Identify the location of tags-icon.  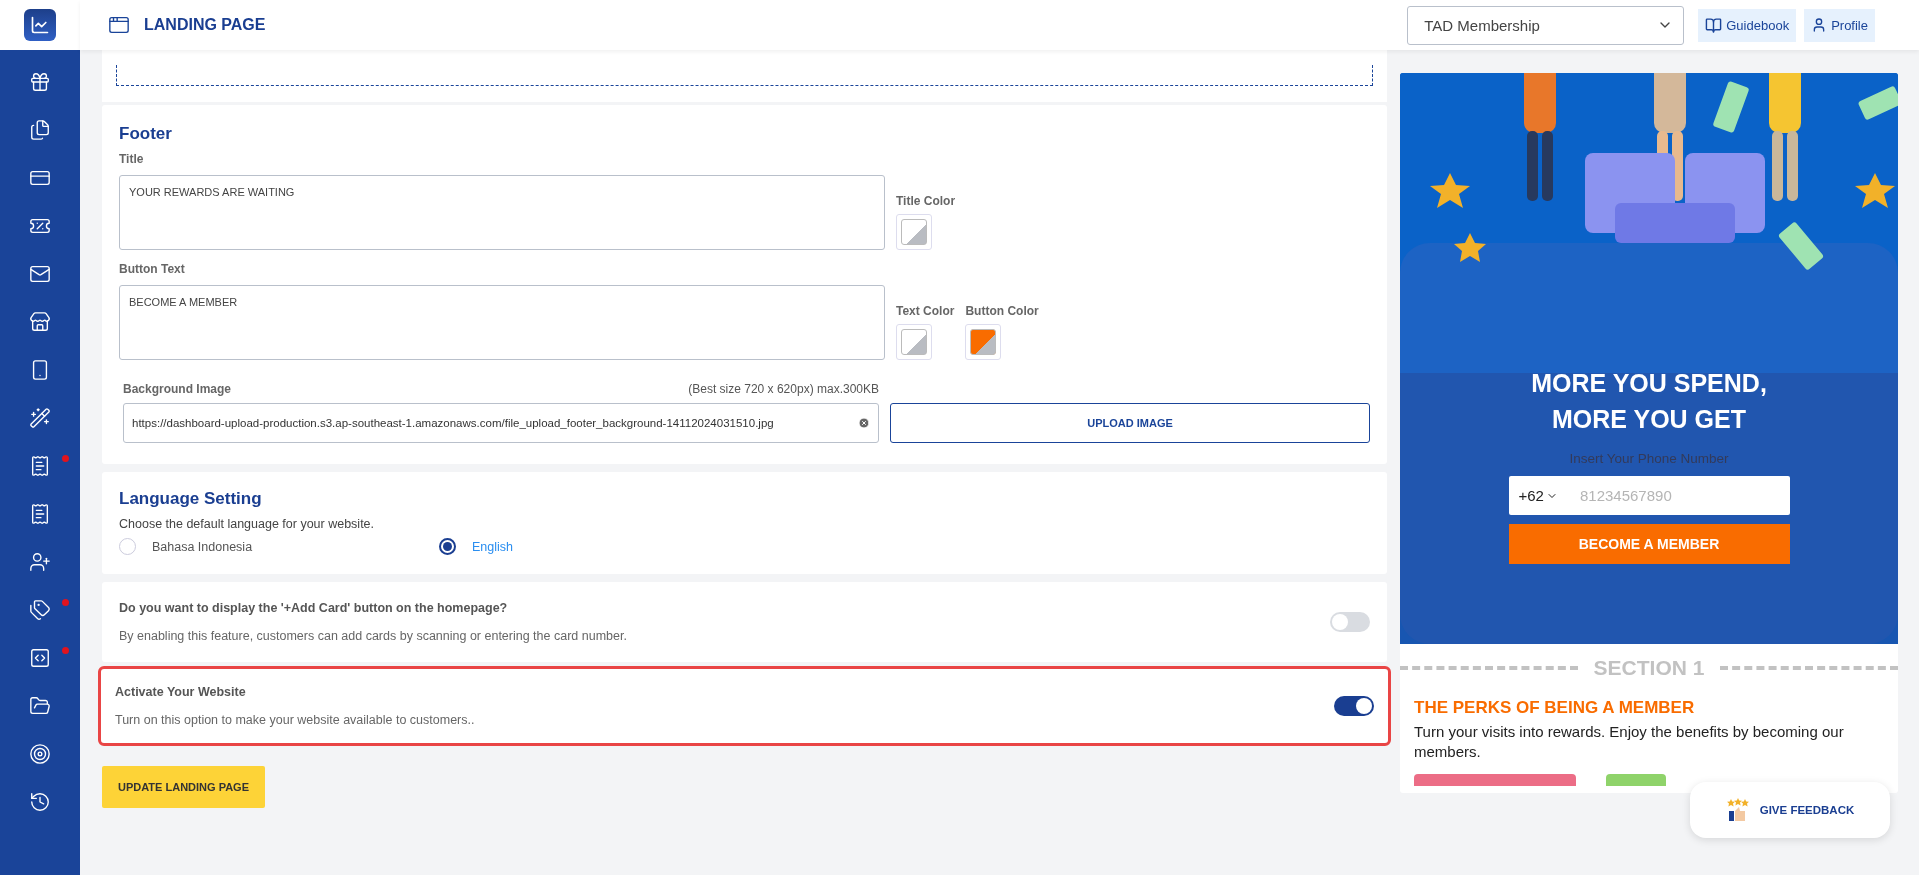
(40, 610).